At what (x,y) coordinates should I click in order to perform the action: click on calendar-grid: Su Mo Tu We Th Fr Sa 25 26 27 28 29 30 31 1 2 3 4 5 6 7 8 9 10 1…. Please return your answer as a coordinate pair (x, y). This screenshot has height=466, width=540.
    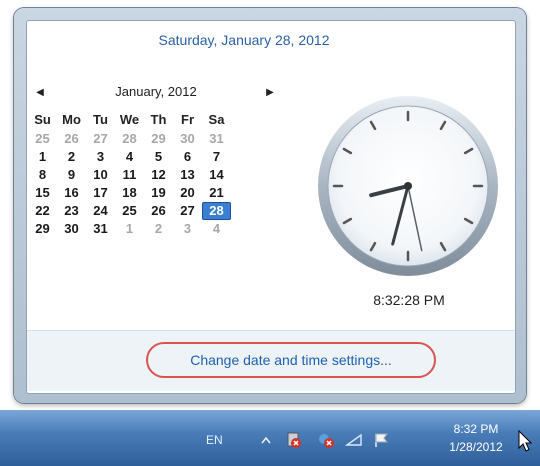
    Looking at the image, I should click on (129, 175).